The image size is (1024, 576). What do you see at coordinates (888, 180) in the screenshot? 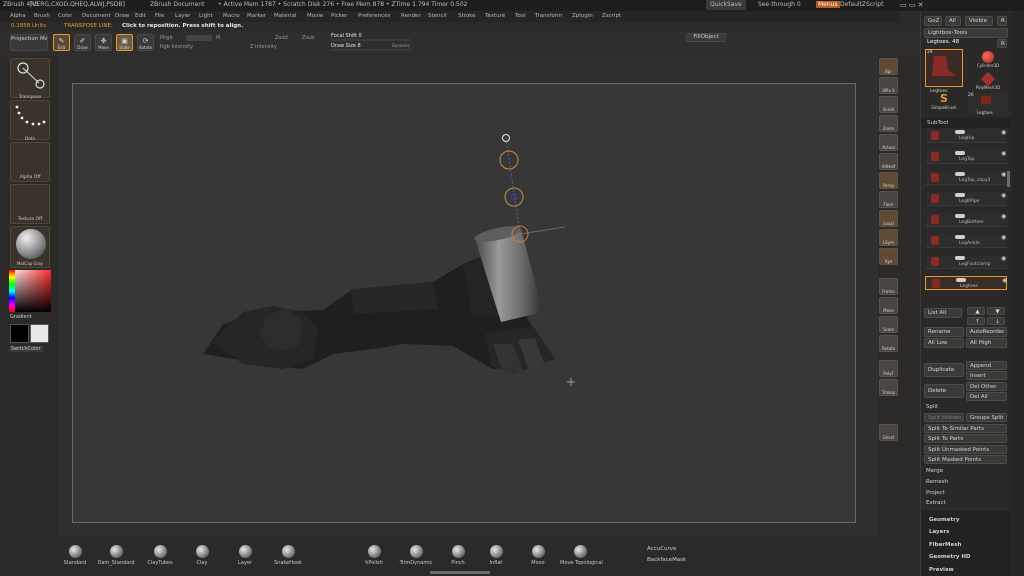
I see `shelf-persp-button: Persp` at bounding box center [888, 180].